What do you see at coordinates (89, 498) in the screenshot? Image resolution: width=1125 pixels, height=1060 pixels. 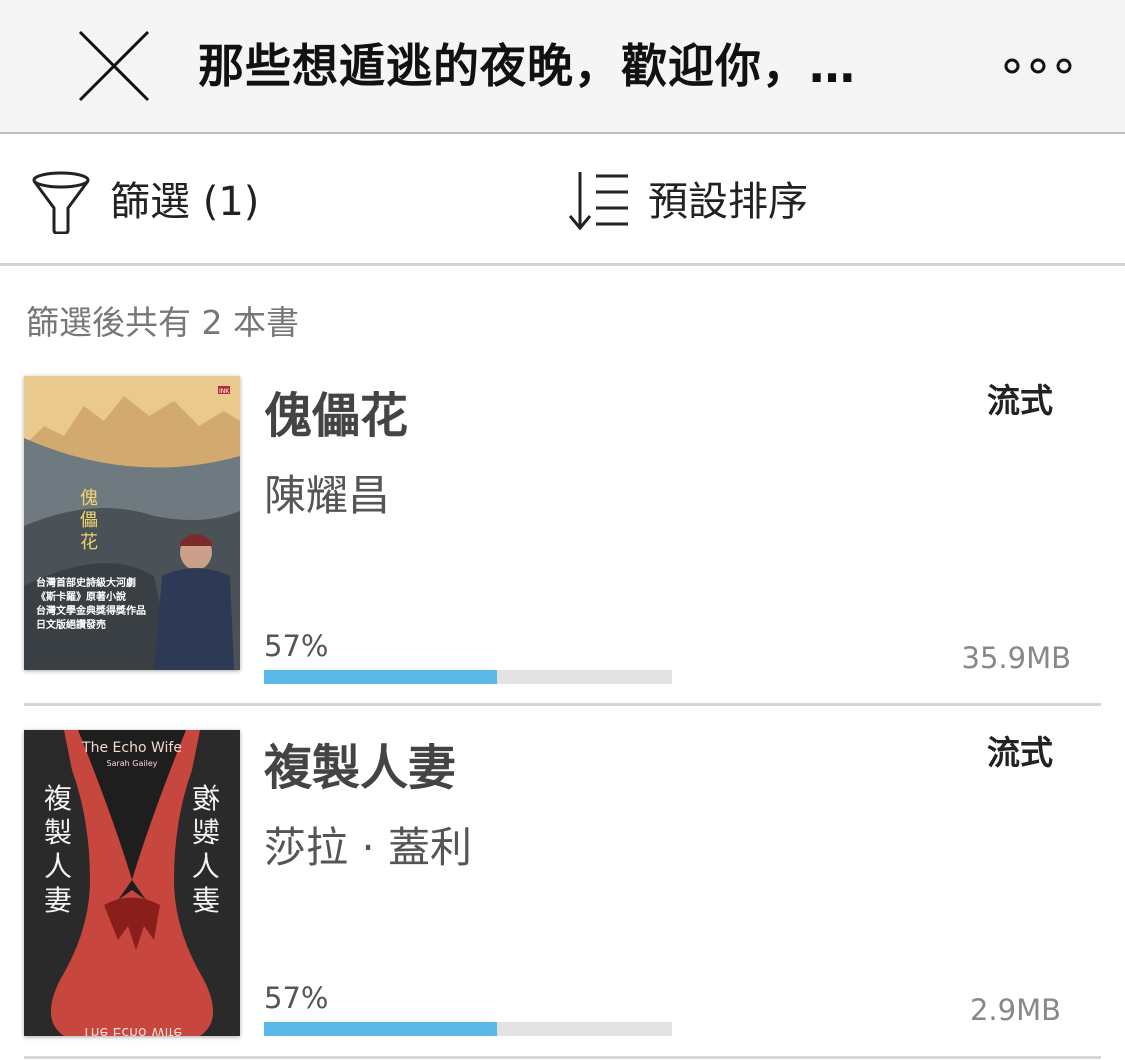 I see `svg-text: 傀` at bounding box center [89, 498].